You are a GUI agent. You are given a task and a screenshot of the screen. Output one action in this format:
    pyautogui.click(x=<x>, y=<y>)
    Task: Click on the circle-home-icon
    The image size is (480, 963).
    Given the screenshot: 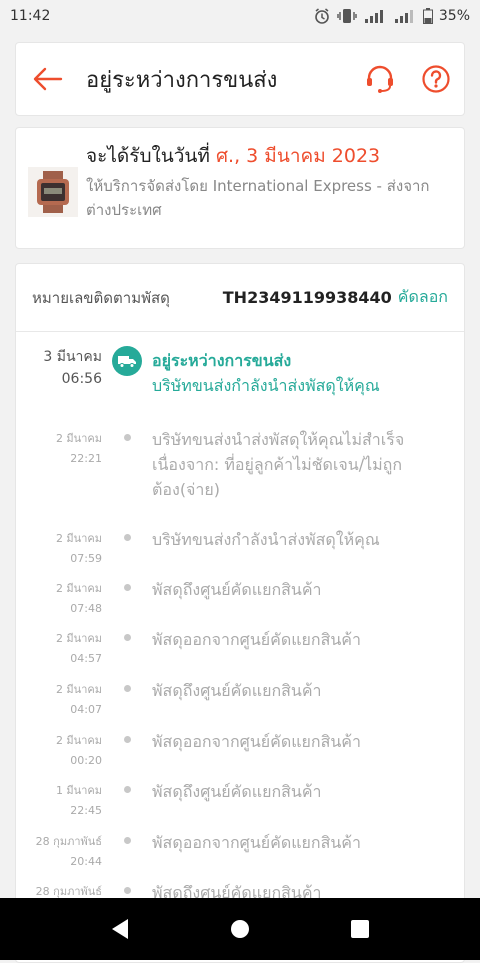 What is the action you would take?
    pyautogui.click(x=240, y=929)
    